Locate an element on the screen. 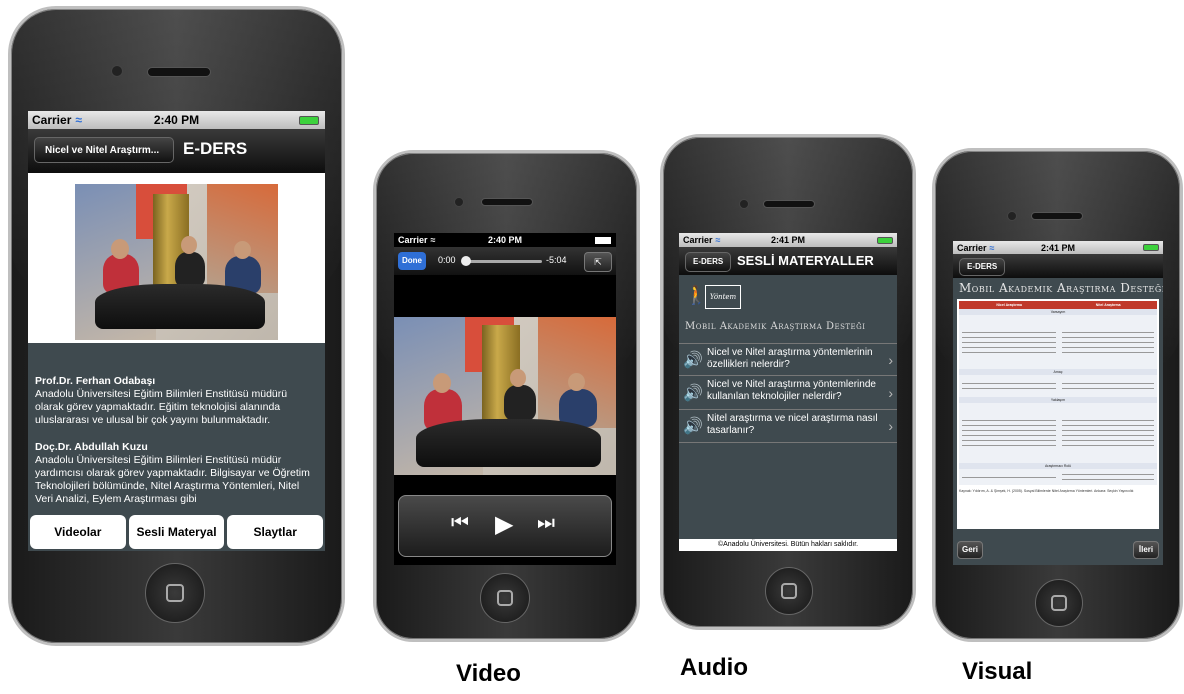 This screenshot has height=694, width=1184. player-controls-top: Done 0:00 -5:04 ⇱ is located at coordinates (505, 261).